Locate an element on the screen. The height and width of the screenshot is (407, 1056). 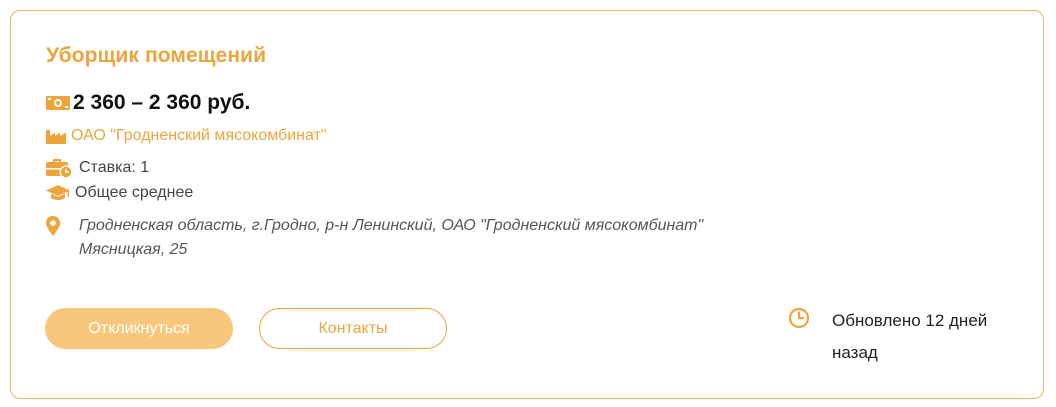
salary-row: 2 360 – 2 360 руб. is located at coordinates (147, 103).